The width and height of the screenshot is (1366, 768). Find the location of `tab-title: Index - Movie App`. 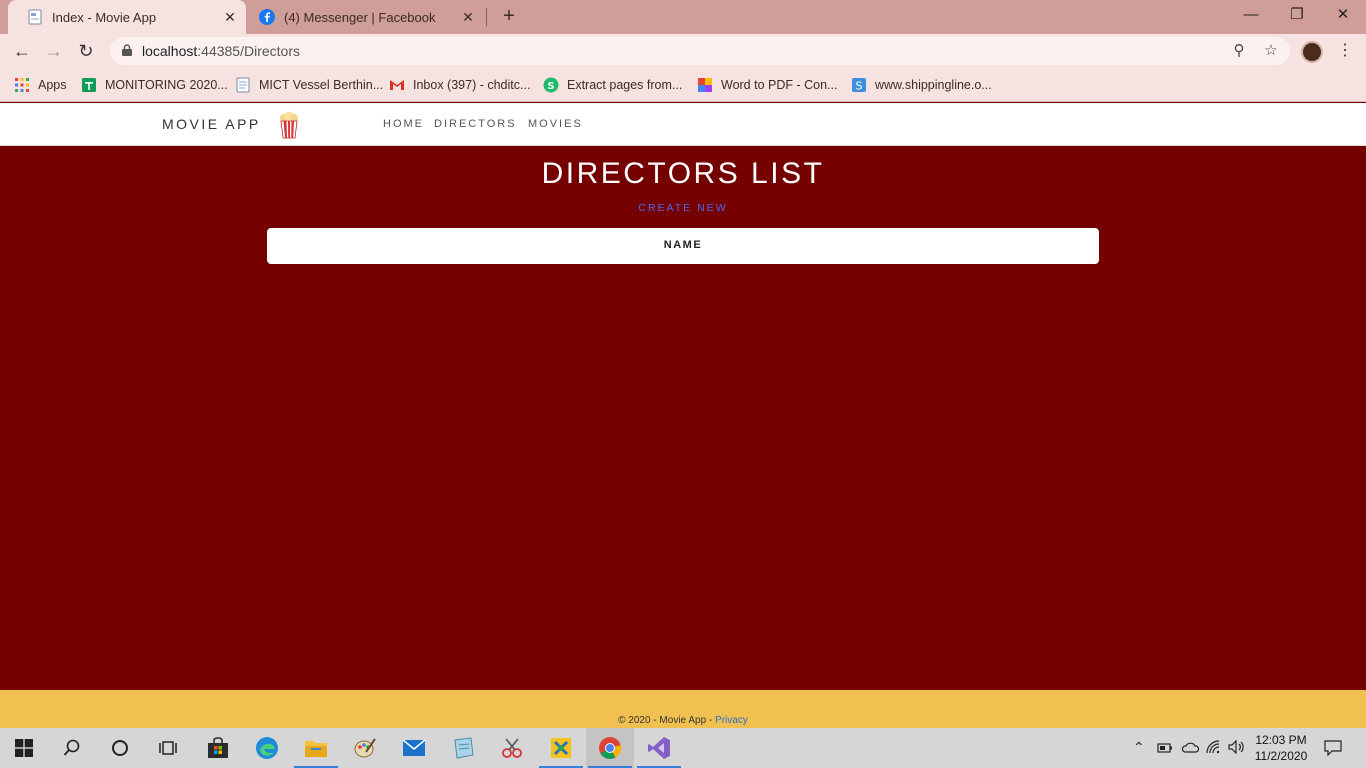

tab-title: Index - Movie App is located at coordinates (104, 17).